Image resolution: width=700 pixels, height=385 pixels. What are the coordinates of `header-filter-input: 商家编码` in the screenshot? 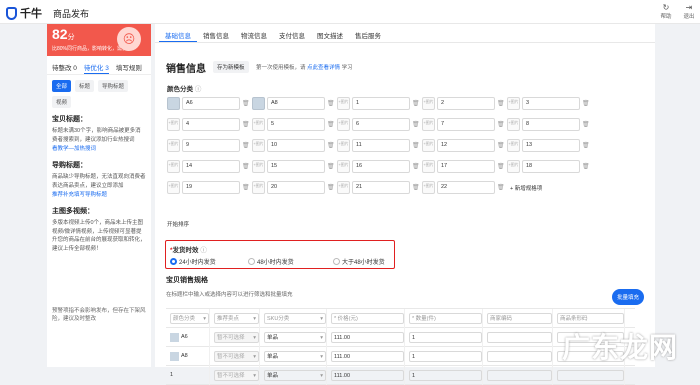 It's located at (519, 318).